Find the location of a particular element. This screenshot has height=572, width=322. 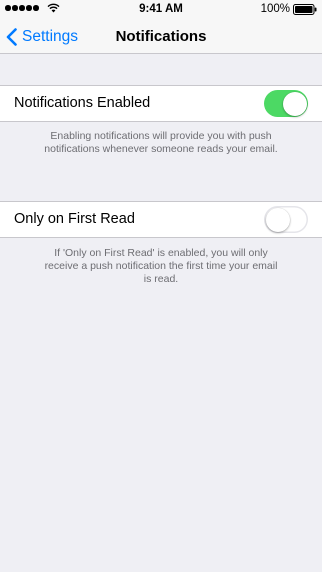

back-button: Settings is located at coordinates (42, 37).